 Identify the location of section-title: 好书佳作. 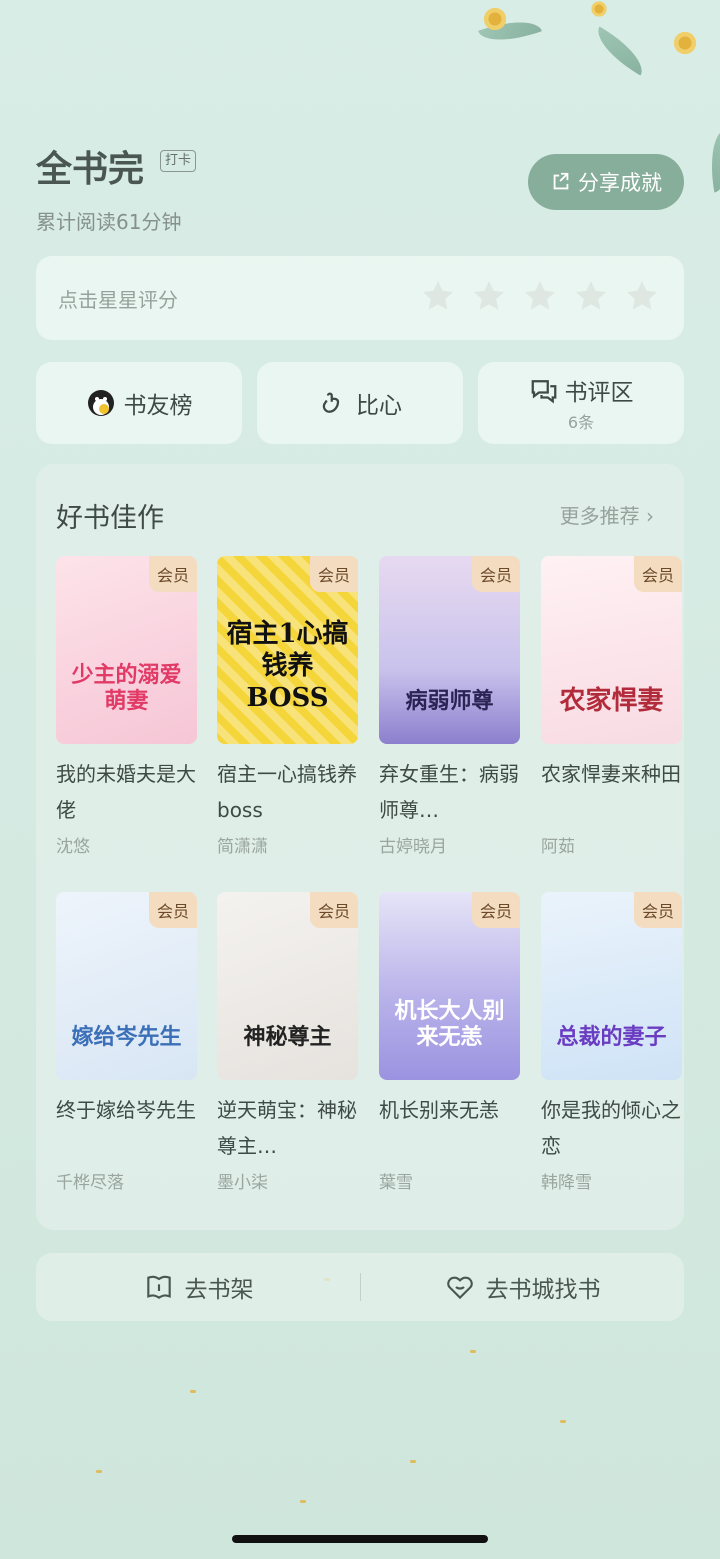
(110, 518).